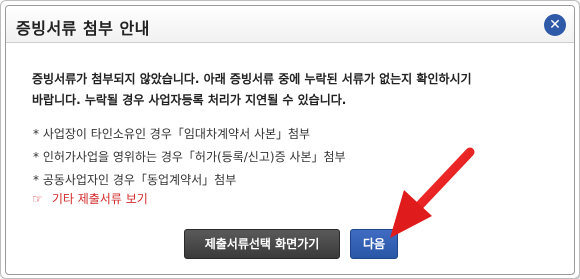 This screenshot has height=279, width=580. Describe the element at coordinates (262, 244) in the screenshot. I see `select-documents-screen-button: 제출서류선택 화면가기` at that location.